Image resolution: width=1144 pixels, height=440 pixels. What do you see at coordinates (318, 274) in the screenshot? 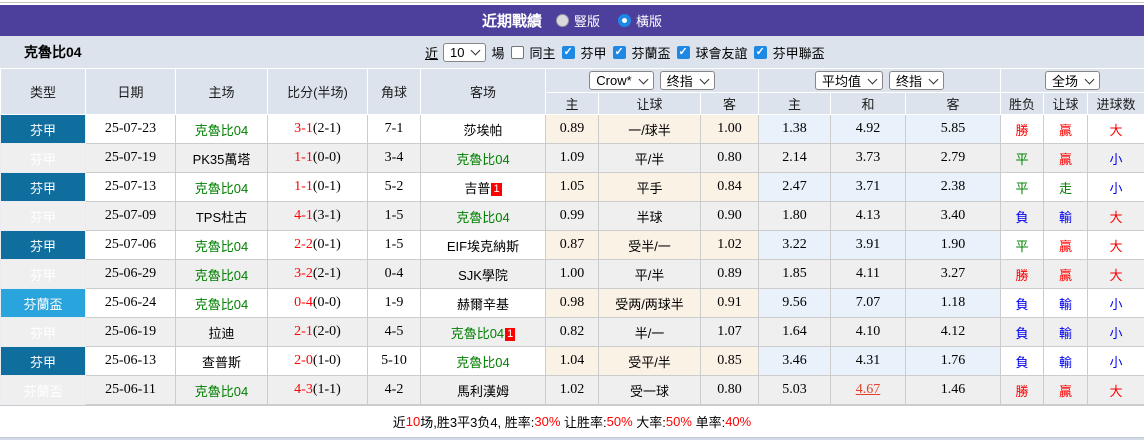
I see `score-cell: 3-2(2-1)` at bounding box center [318, 274].